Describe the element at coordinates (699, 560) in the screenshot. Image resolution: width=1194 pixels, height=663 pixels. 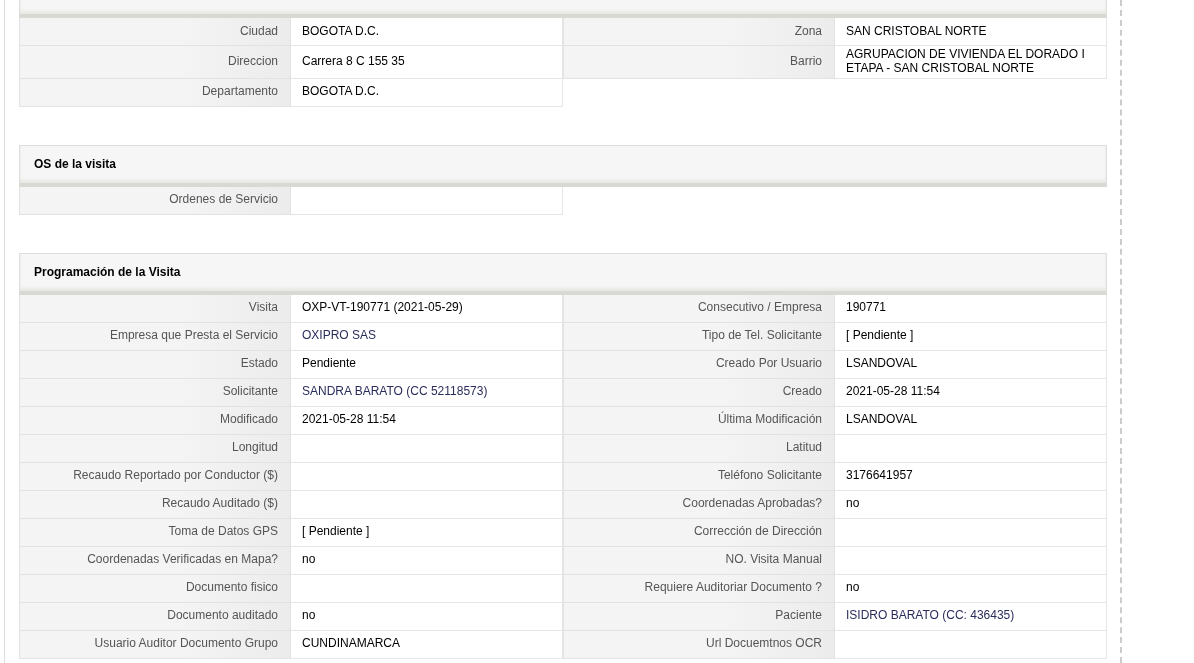
I see `field-label: NO. Visita Manual` at that location.